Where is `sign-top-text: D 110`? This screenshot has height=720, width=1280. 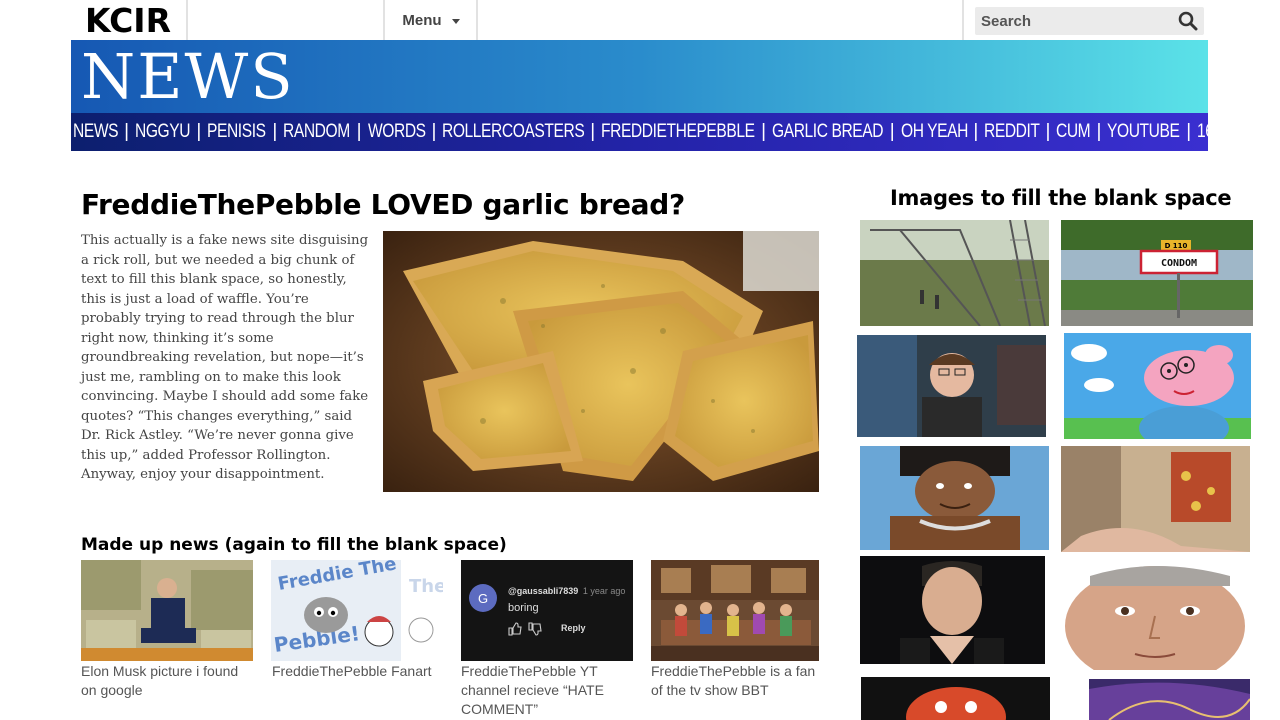
sign-top-text: D 110 is located at coordinates (1176, 246).